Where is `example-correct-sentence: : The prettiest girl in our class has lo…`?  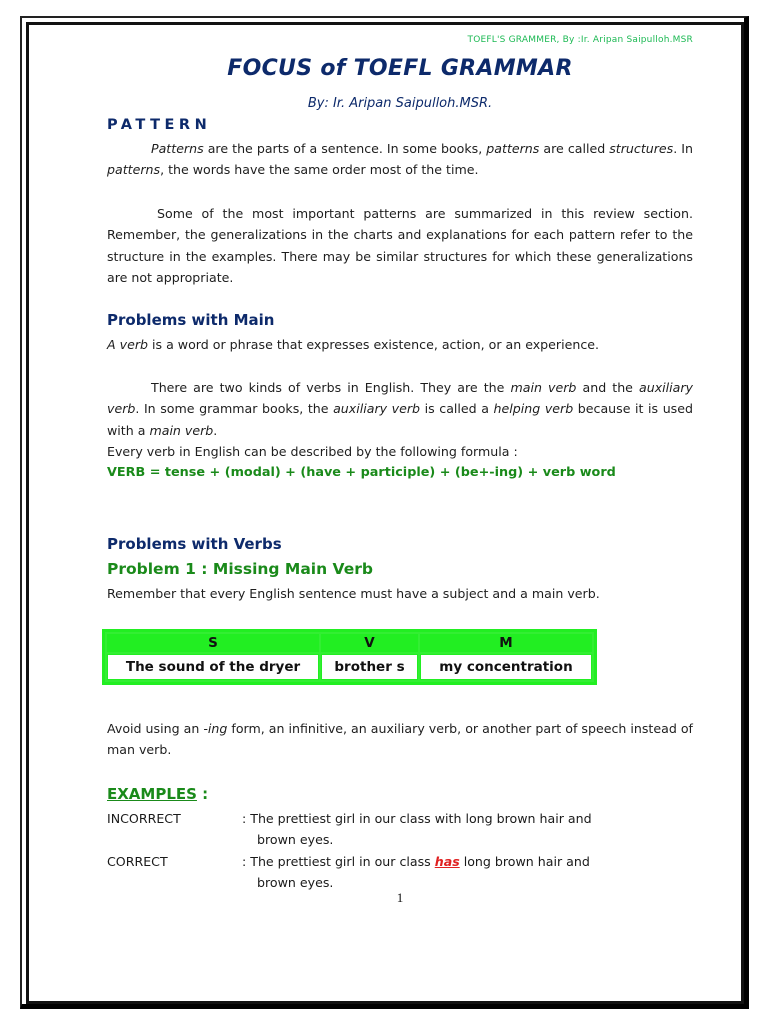
example-correct-sentence: : The prettiest girl in our class has lo… is located at coordinates (416, 872).